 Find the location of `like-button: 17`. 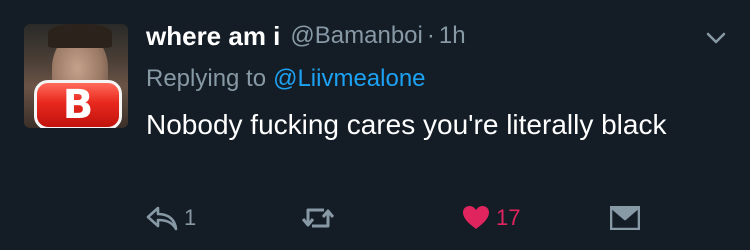

like-button: 17 is located at coordinates (491, 218).